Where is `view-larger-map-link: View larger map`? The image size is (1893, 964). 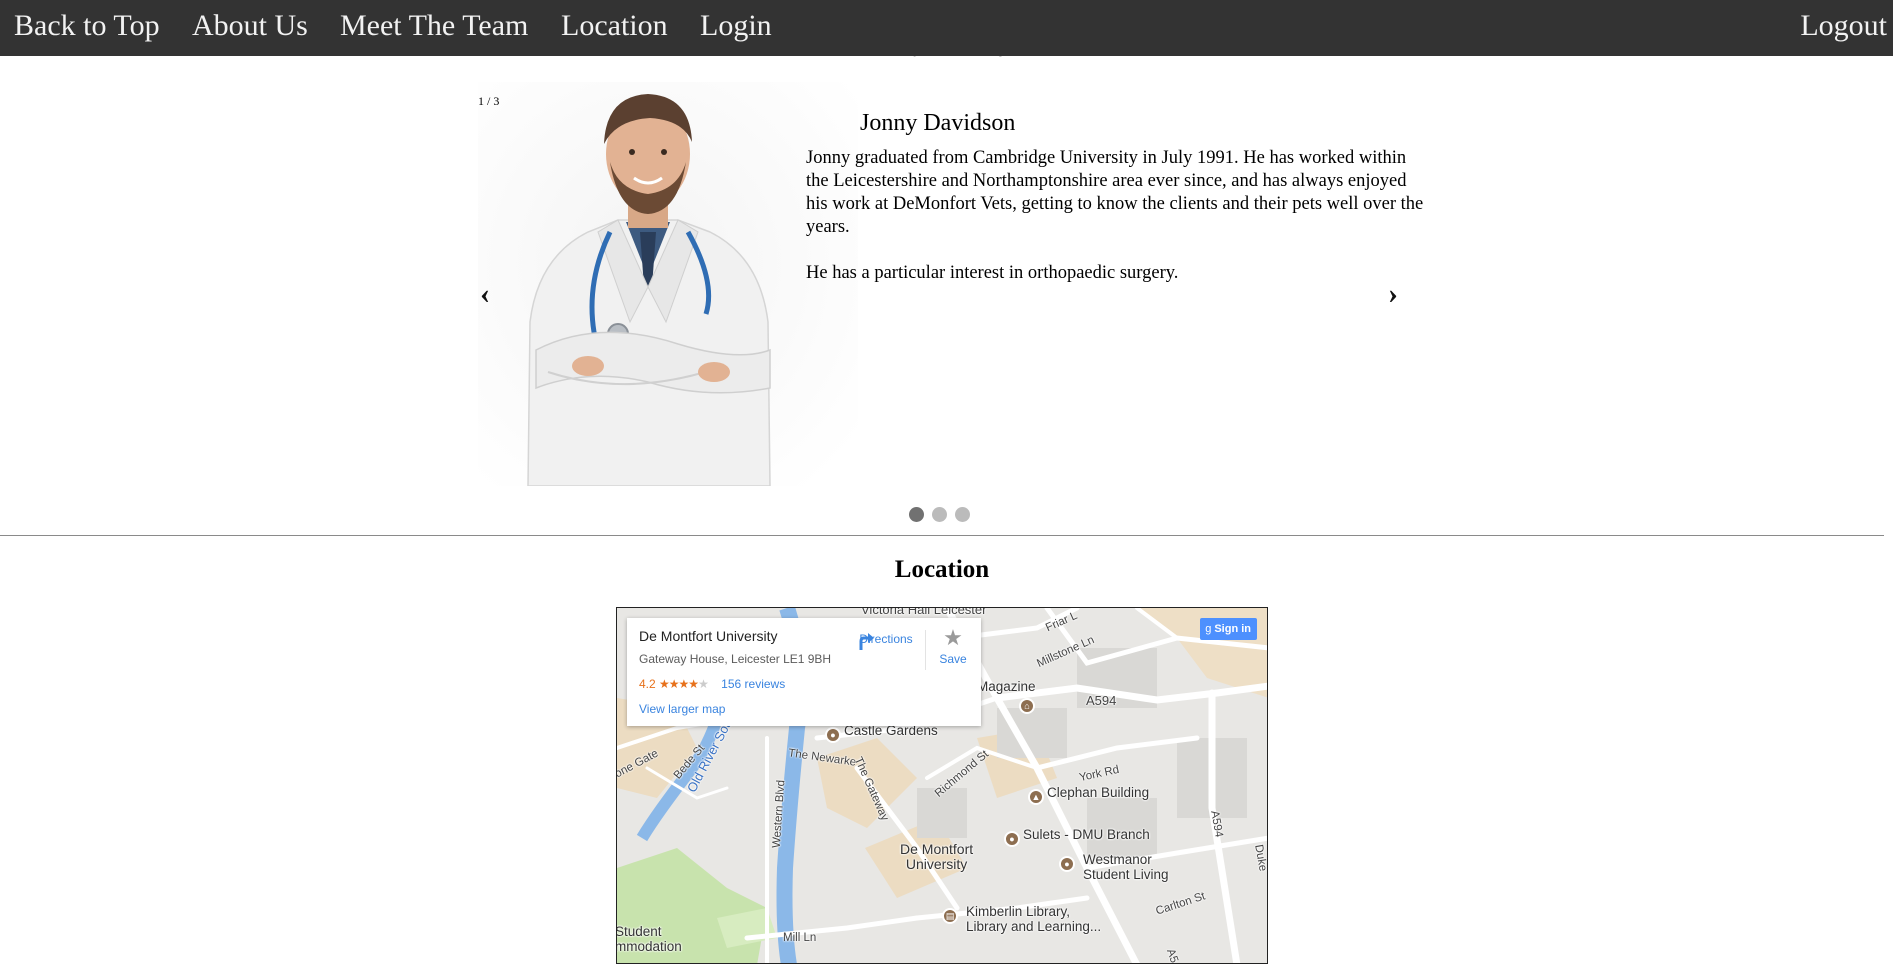
view-larger-map-link: View larger map is located at coordinates (682, 709).